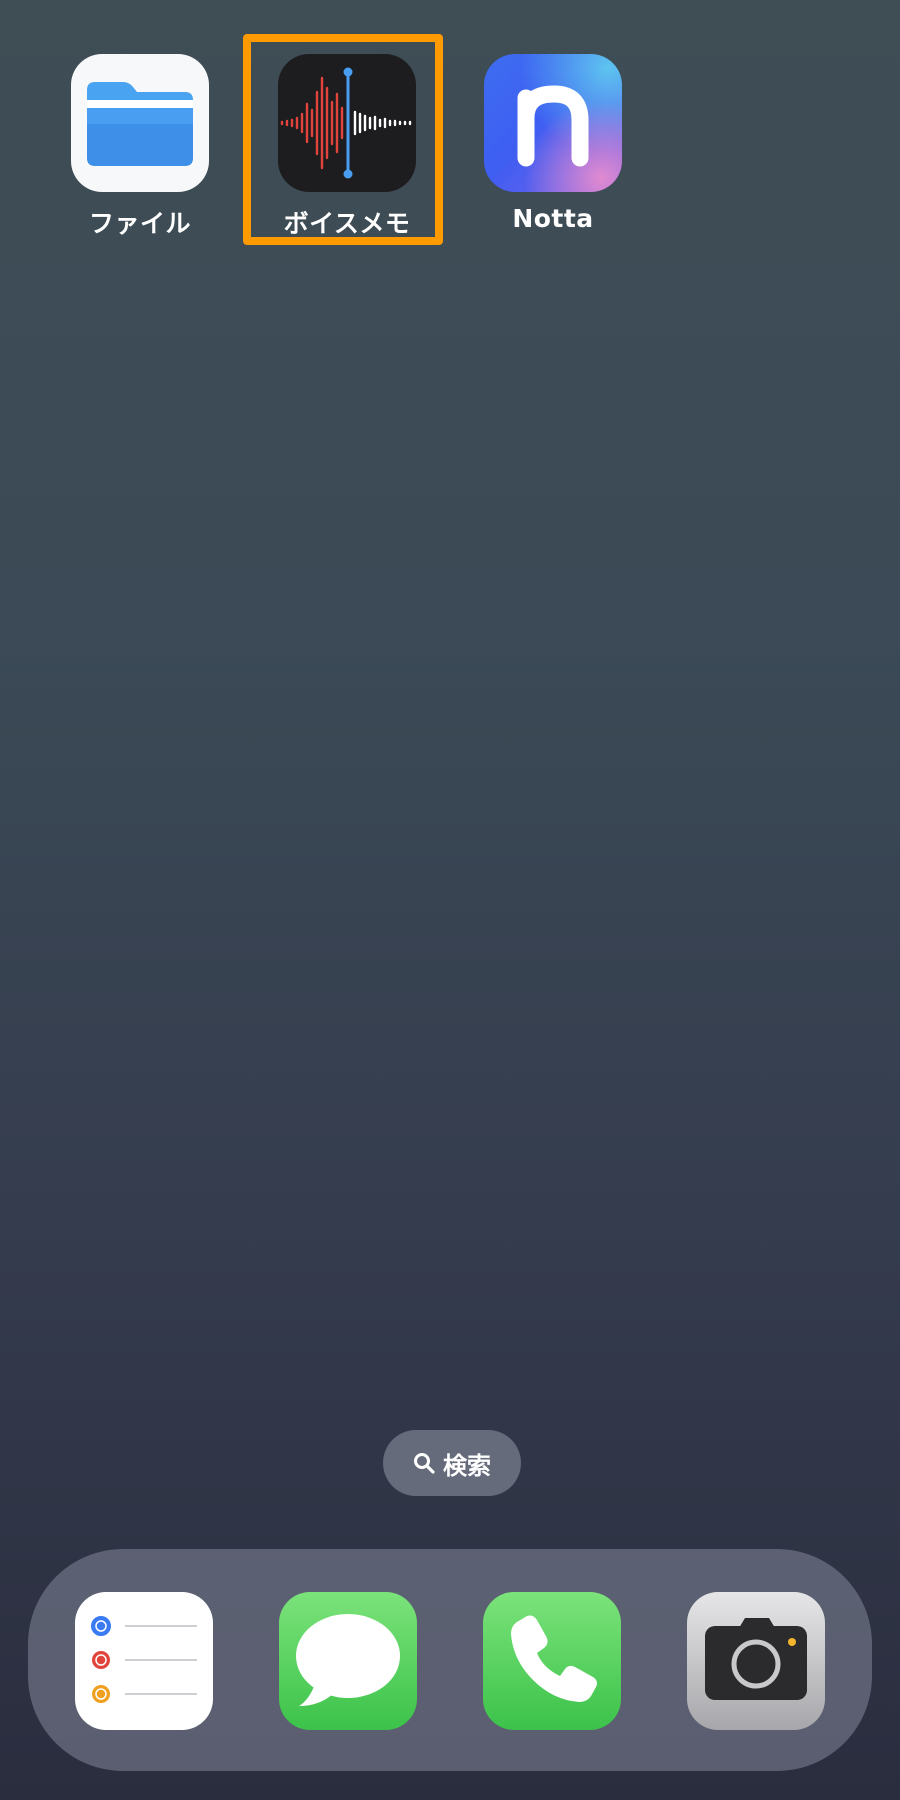  I want to click on notta-n-icon, so click(553, 123).